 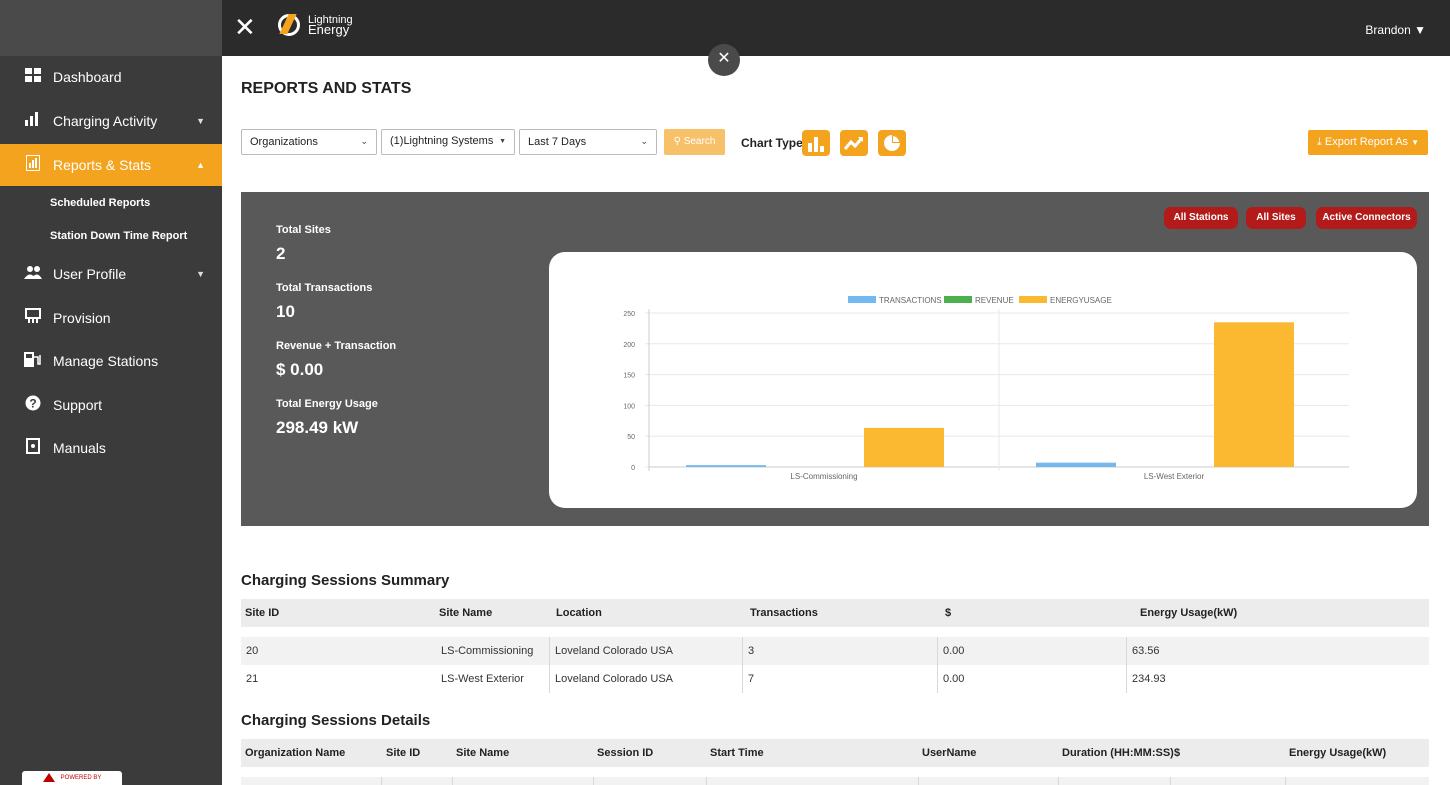 What do you see at coordinates (839, 651) in the screenshot?
I see `table-cell: 3` at bounding box center [839, 651].